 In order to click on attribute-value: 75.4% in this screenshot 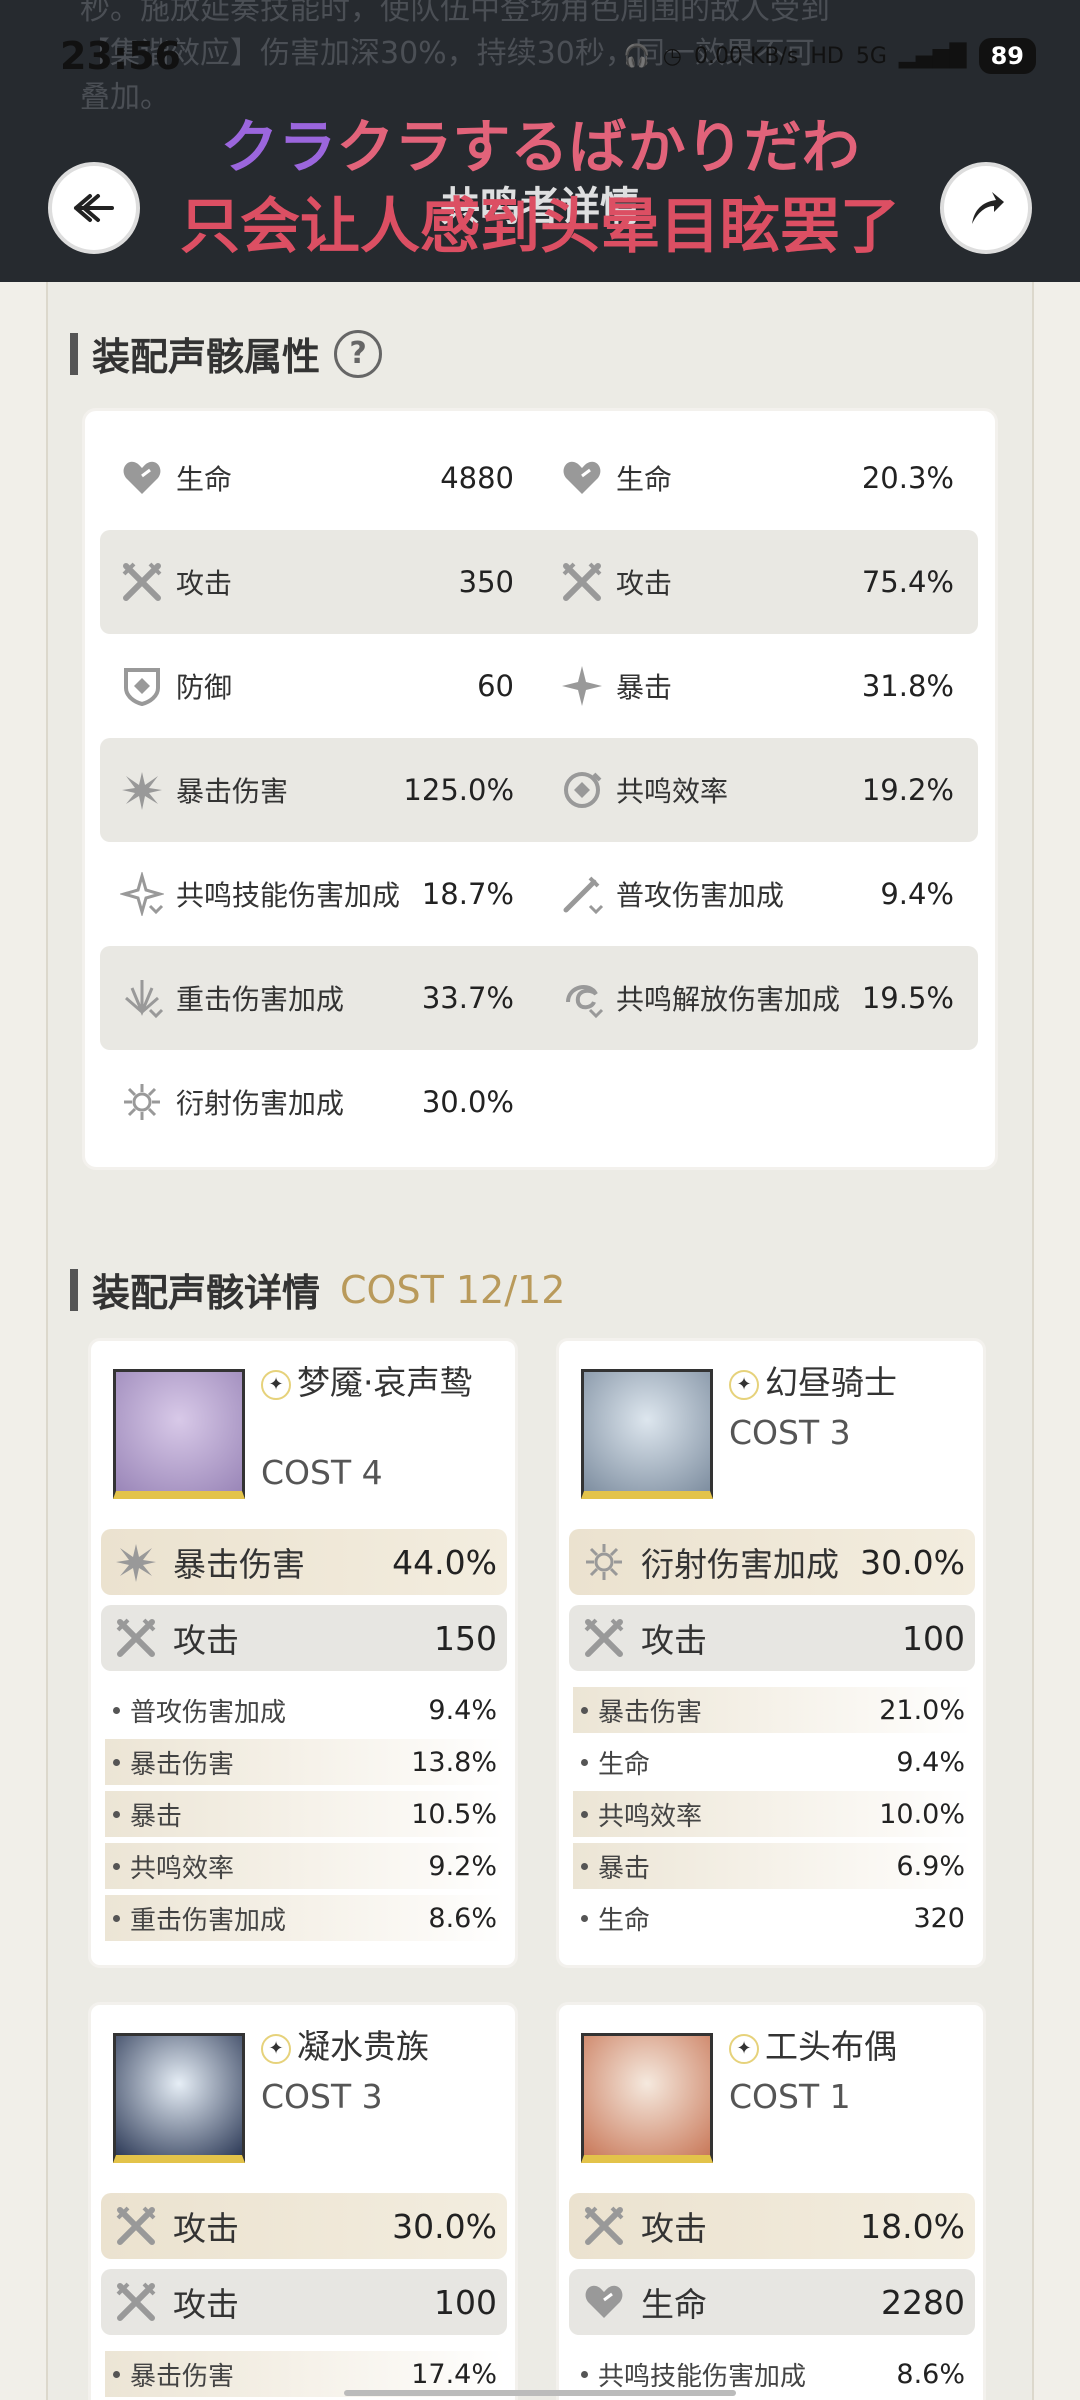, I will do `click(907, 582)`.